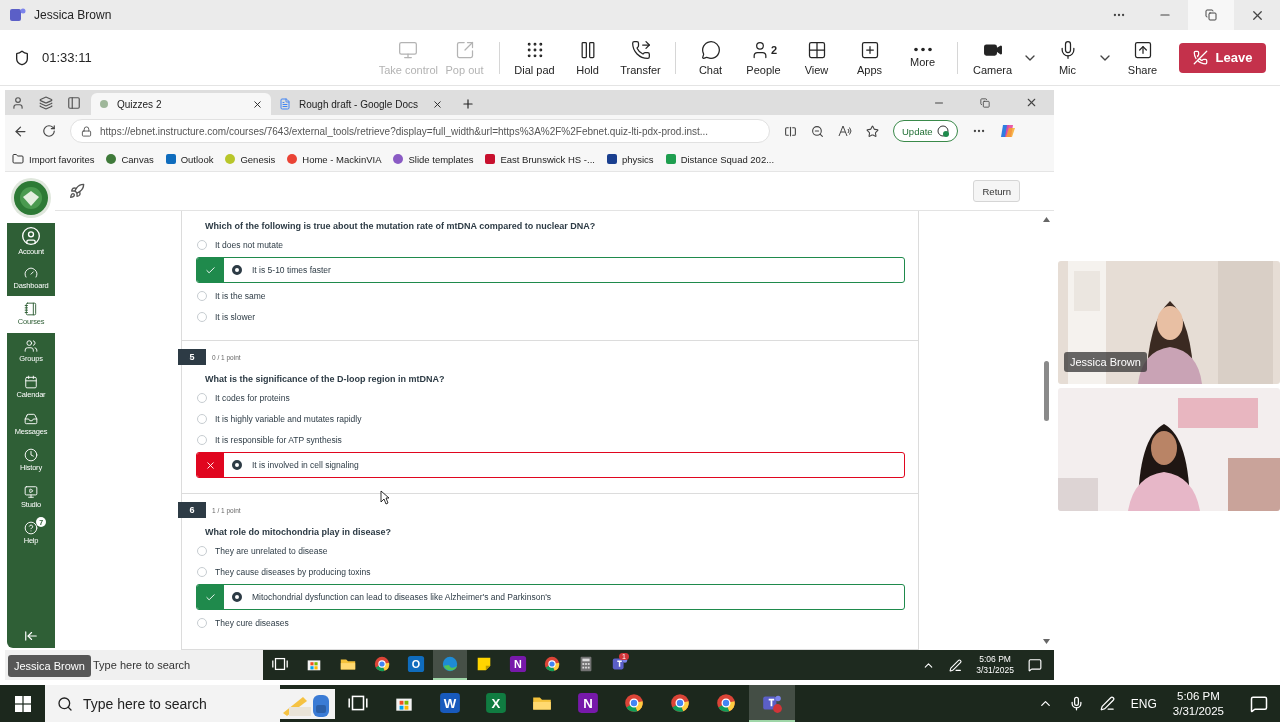 The image size is (1280, 722). Describe the element at coordinates (1222, 57) in the screenshot. I see `leave-button: Leave` at that location.